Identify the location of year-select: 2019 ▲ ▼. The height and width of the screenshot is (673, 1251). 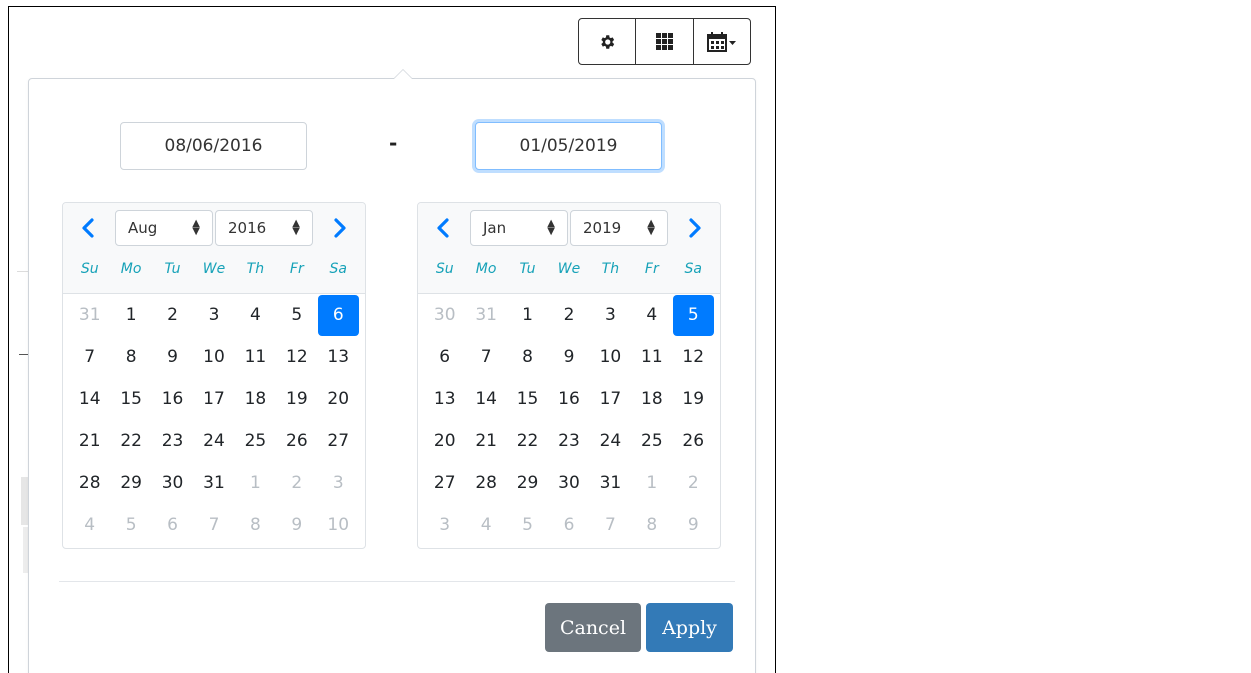
(619, 228).